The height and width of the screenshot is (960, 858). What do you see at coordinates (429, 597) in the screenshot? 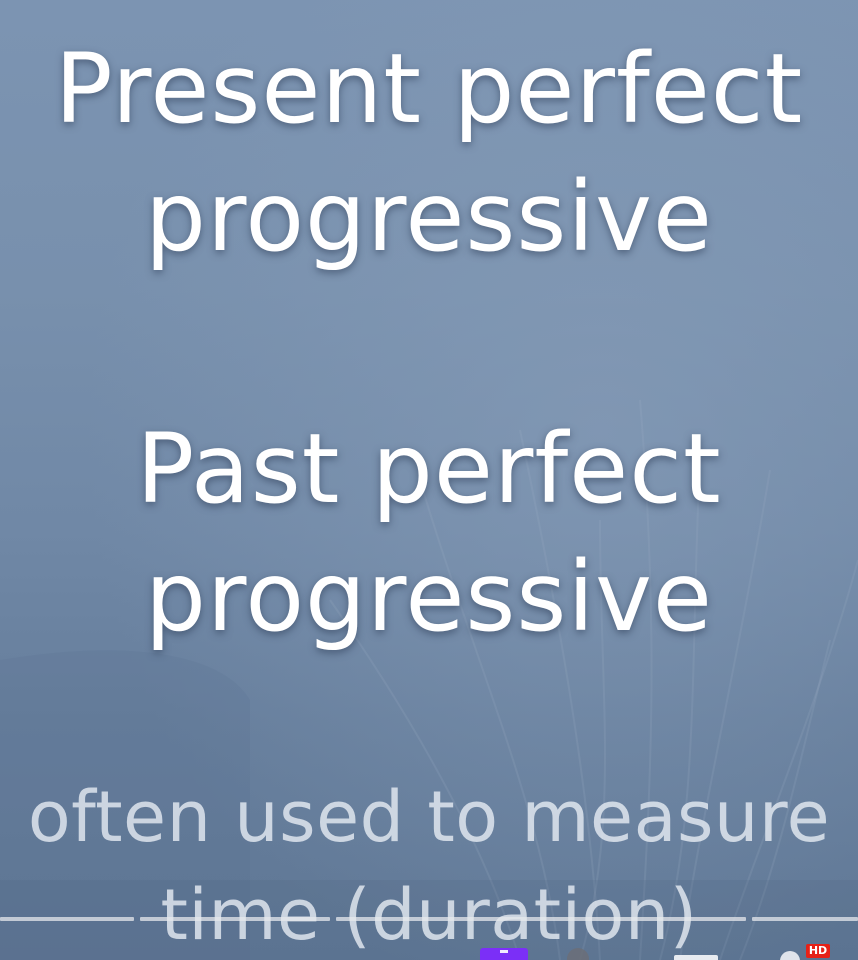
I see `heading-2-line-2: progressive` at bounding box center [429, 597].